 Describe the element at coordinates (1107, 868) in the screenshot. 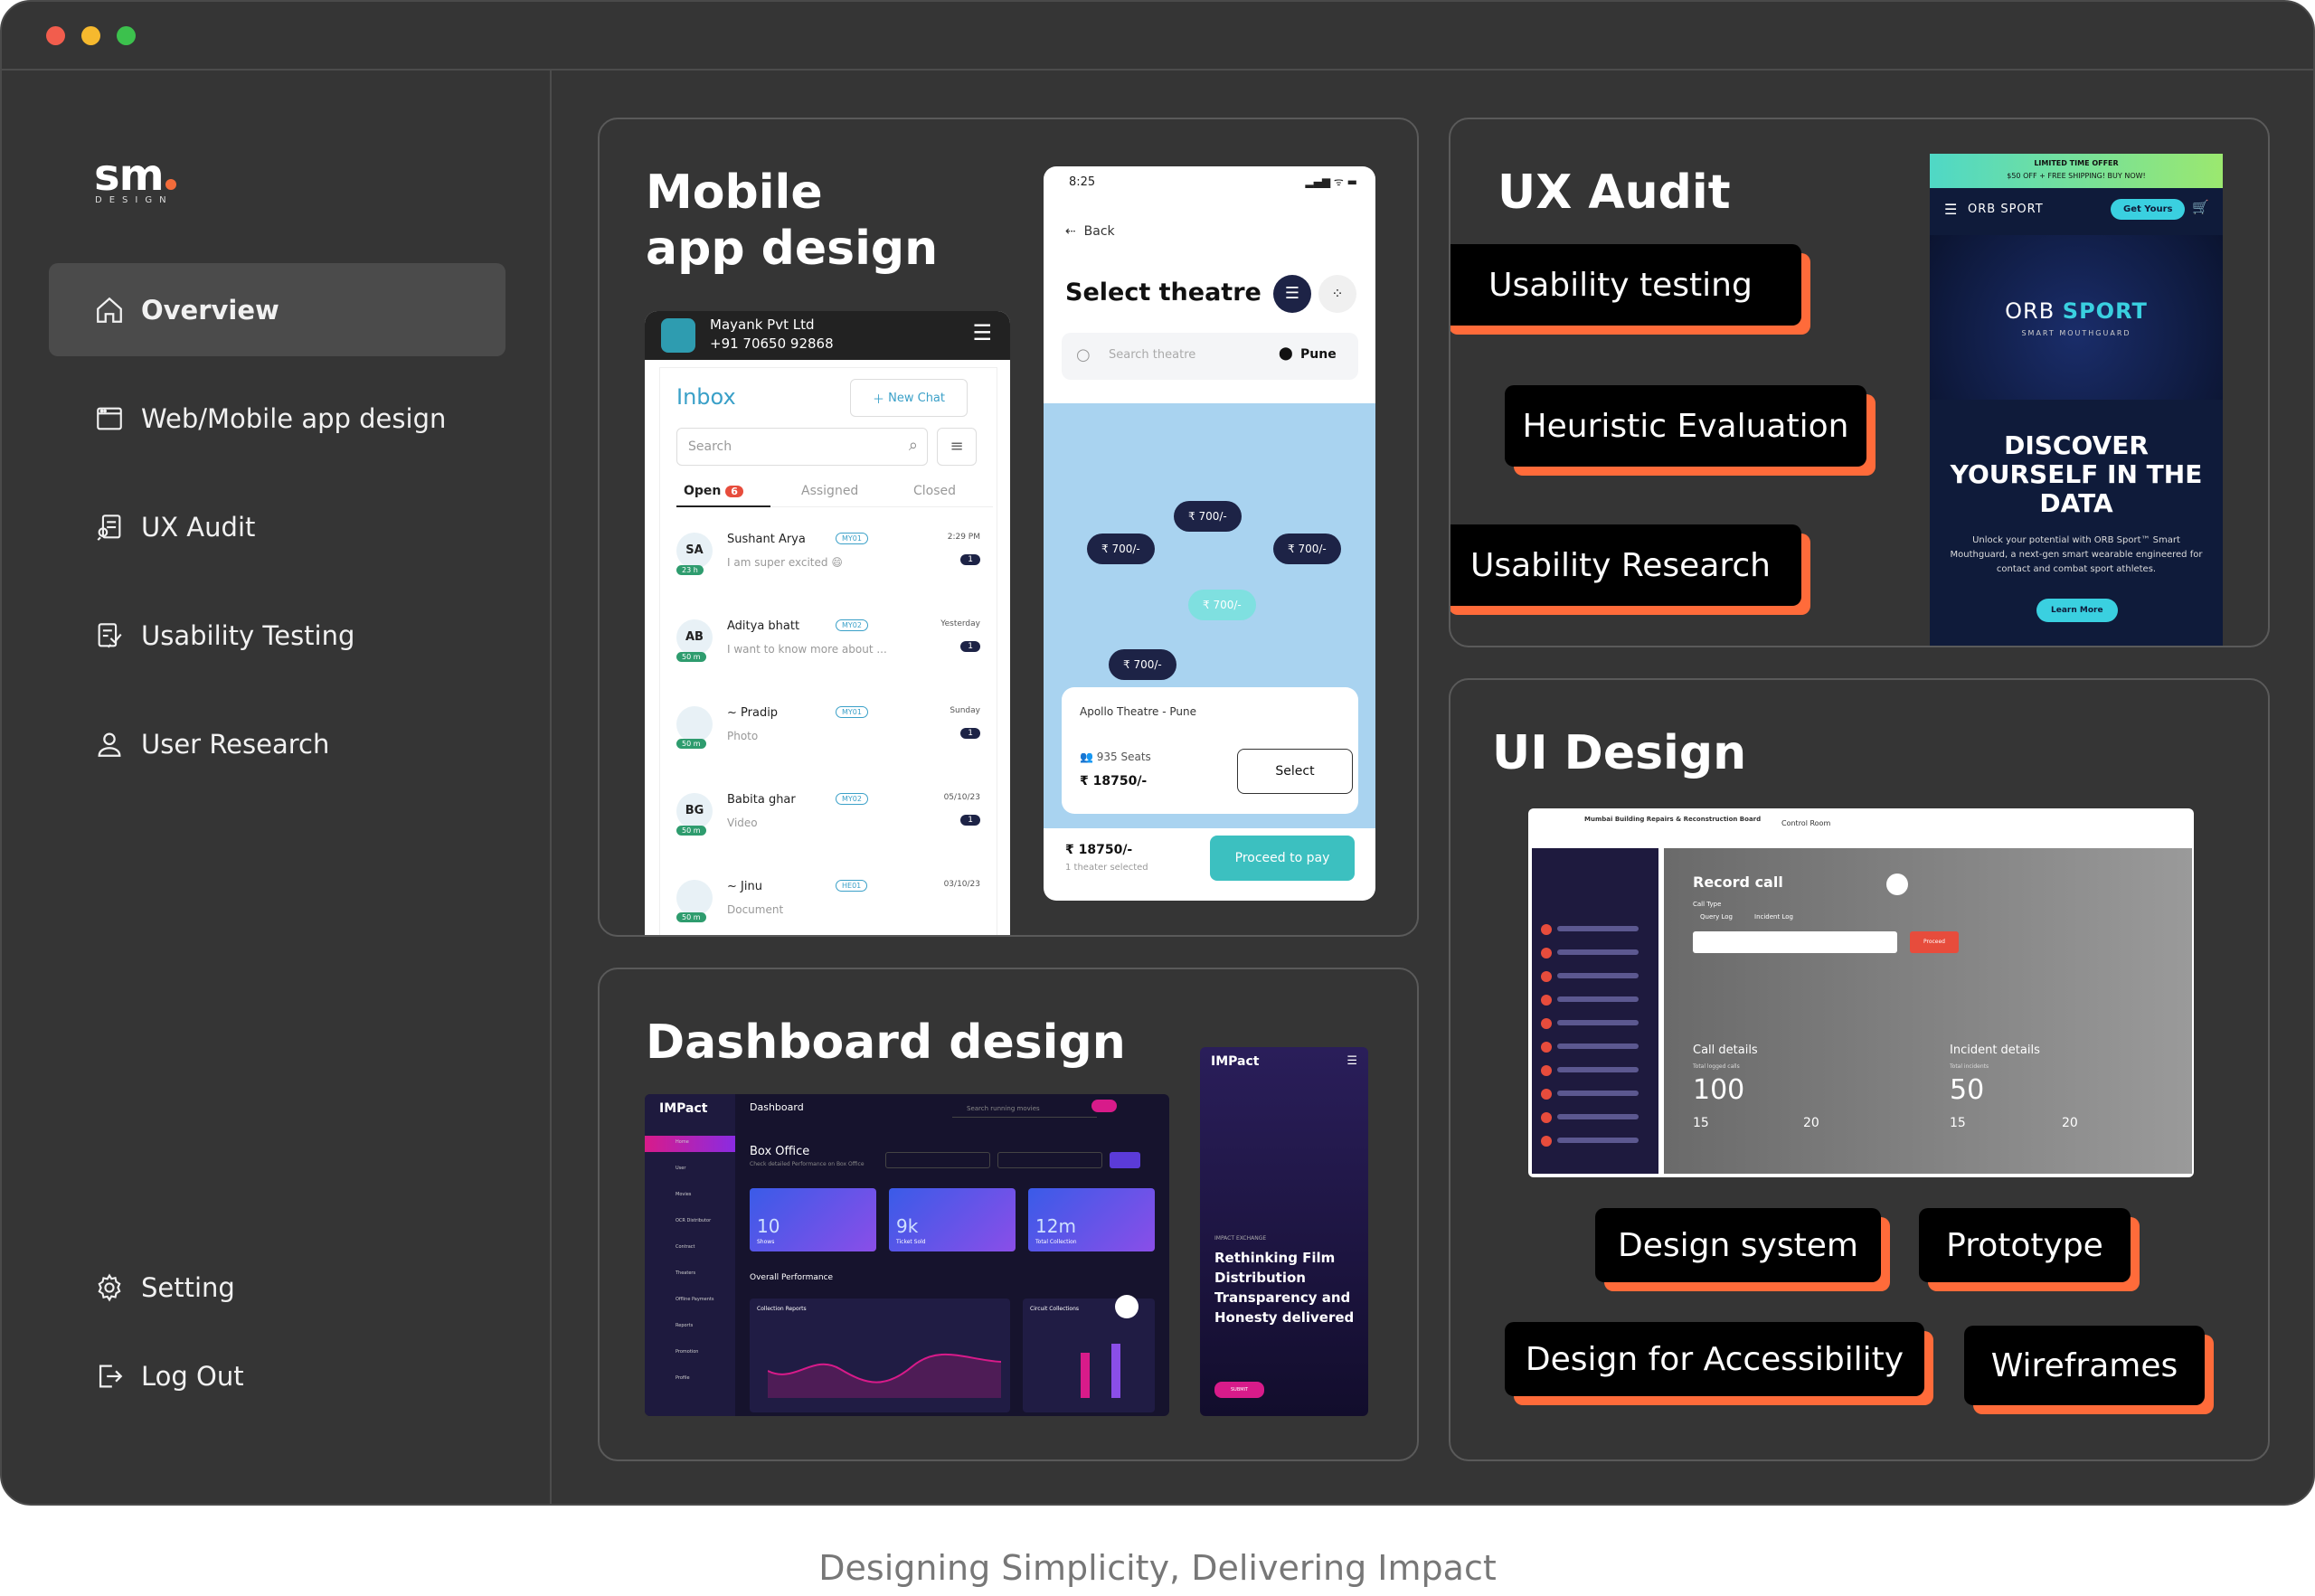

I see `selected-note: 1 theater selected` at that location.